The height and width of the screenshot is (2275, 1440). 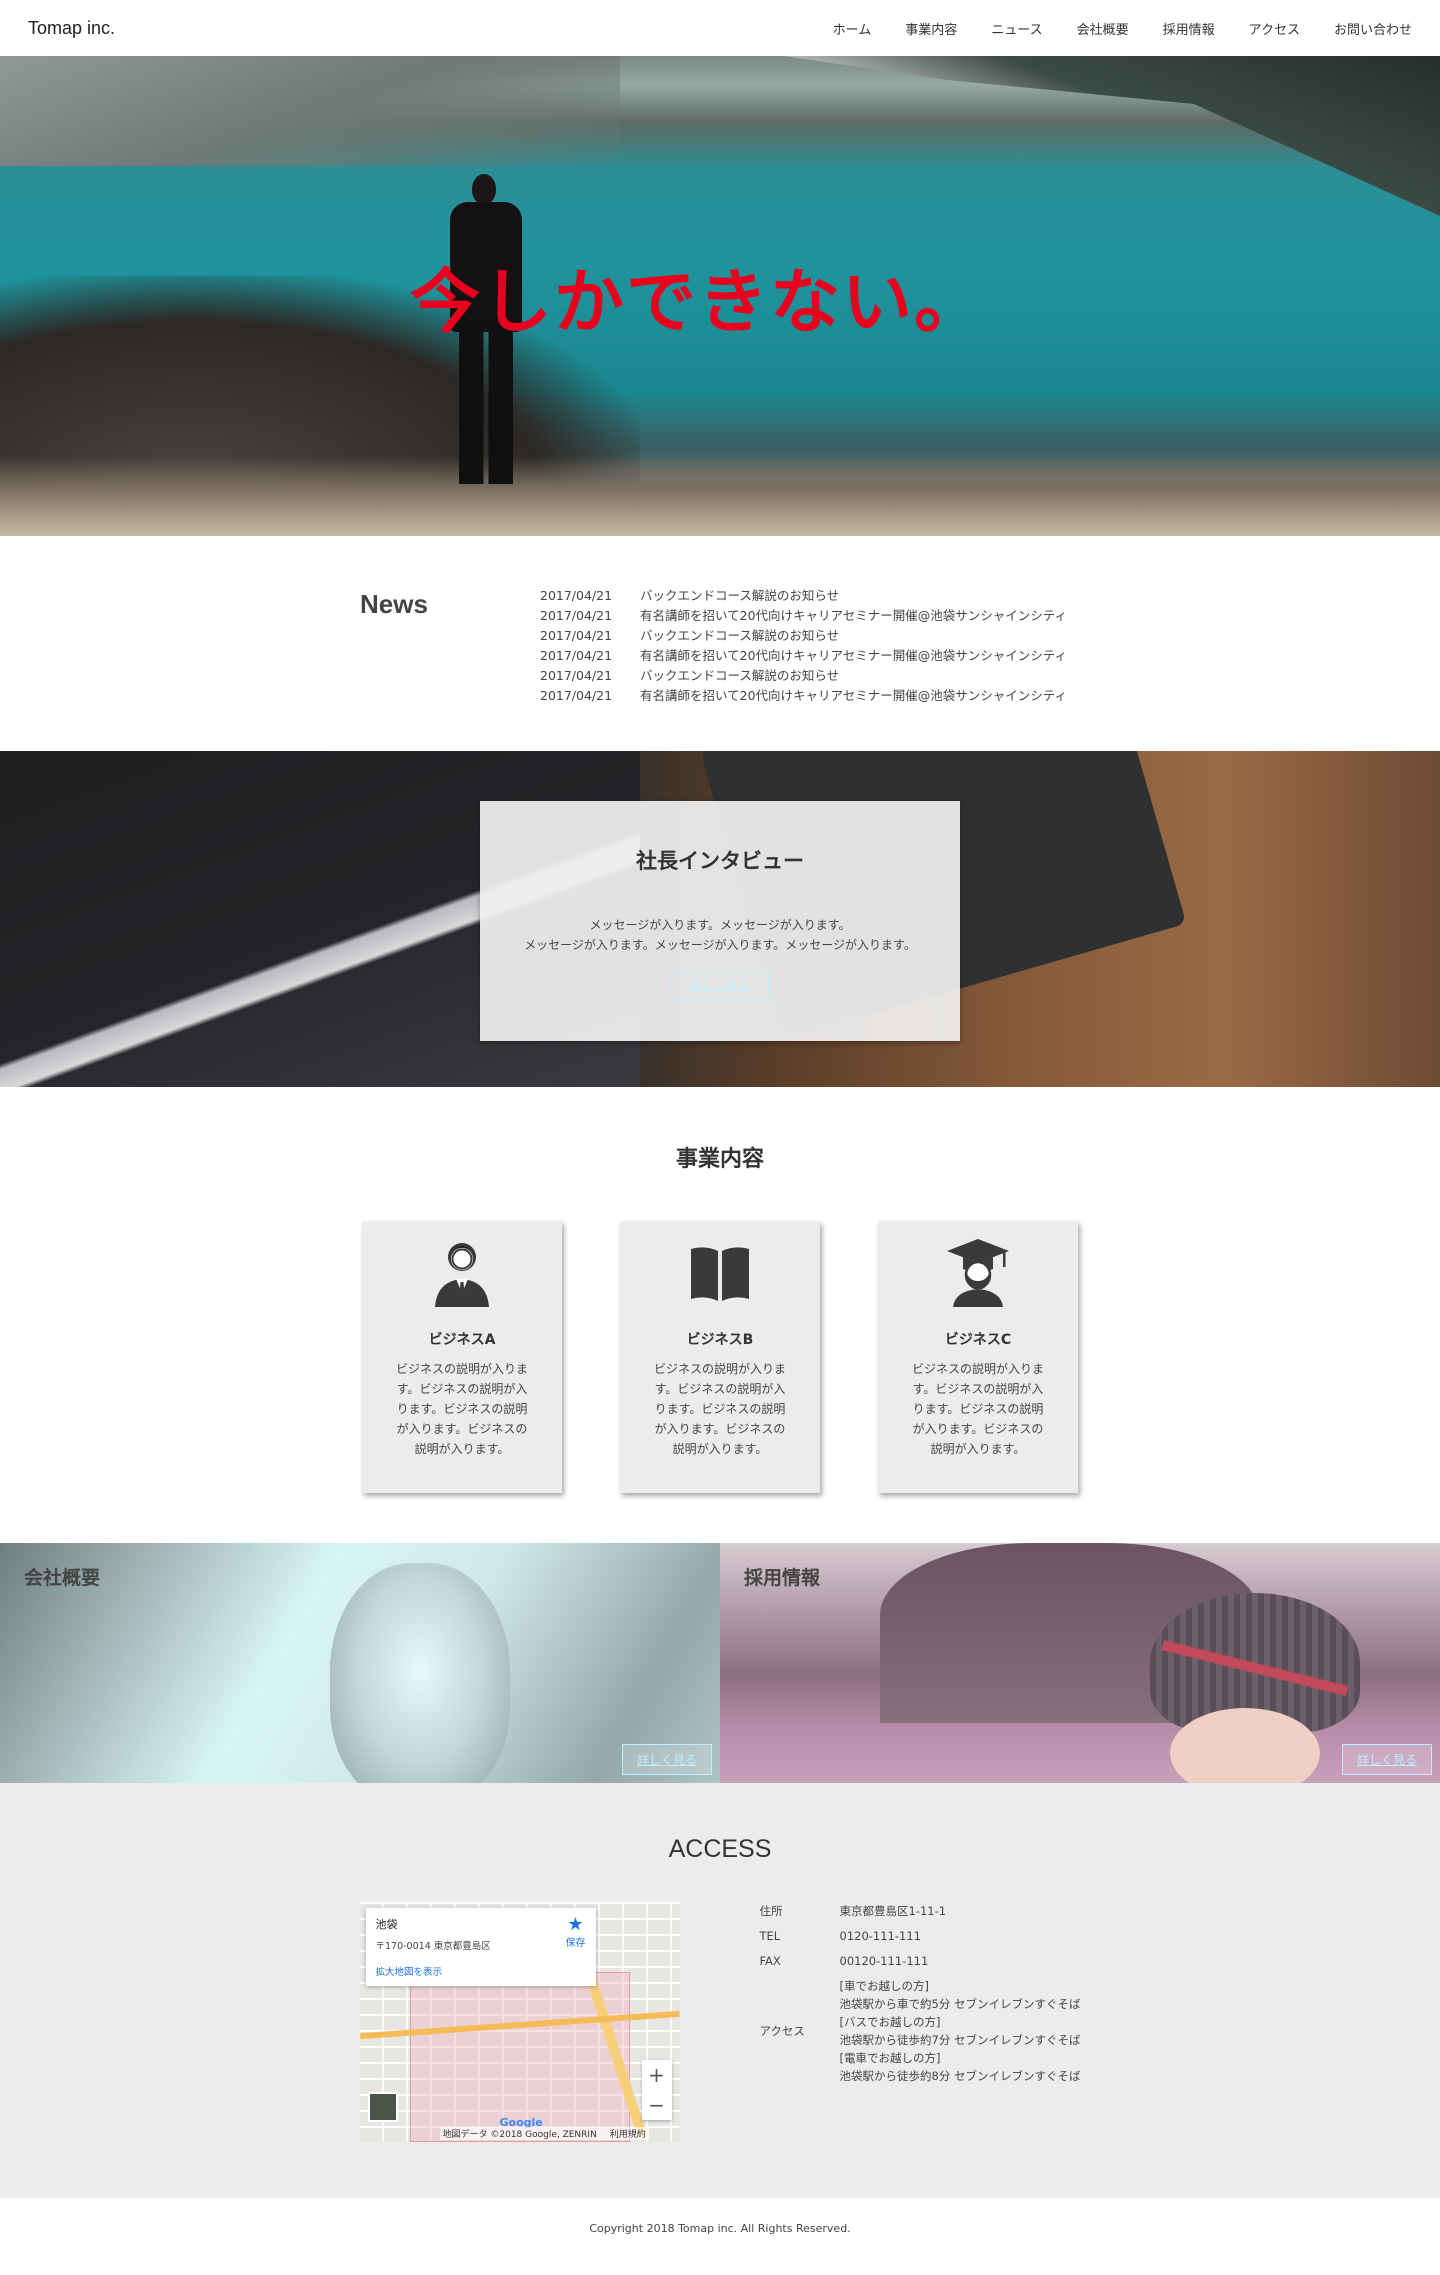 I want to click on book-icon, so click(x=720, y=1274).